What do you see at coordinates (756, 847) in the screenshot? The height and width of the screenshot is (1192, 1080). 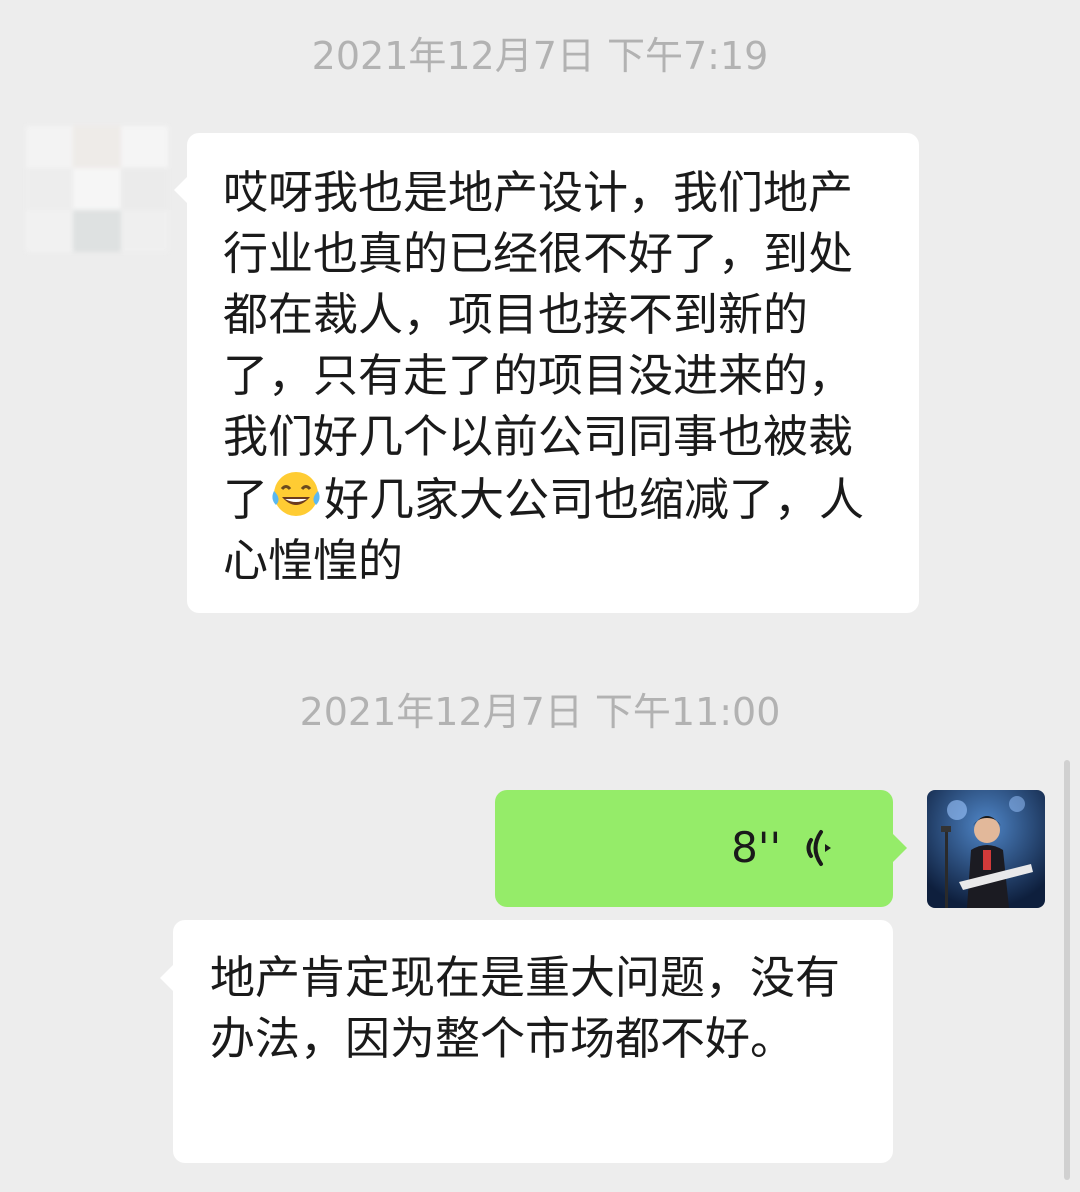 I see `voice-duration: 8''` at bounding box center [756, 847].